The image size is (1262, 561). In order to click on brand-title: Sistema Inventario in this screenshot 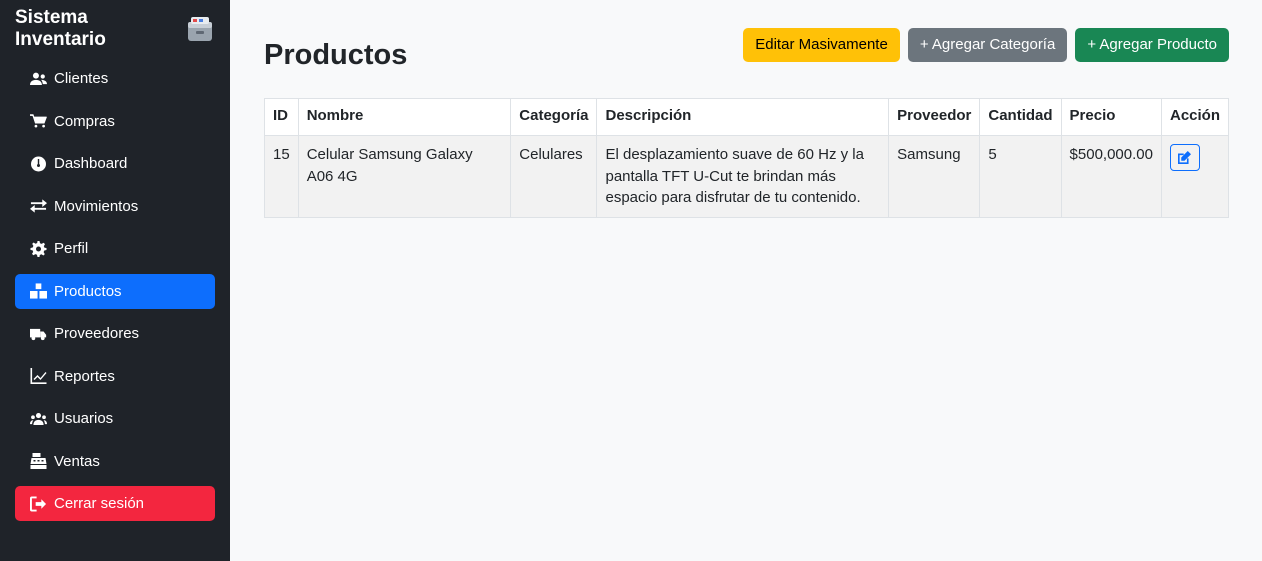, I will do `click(60, 28)`.